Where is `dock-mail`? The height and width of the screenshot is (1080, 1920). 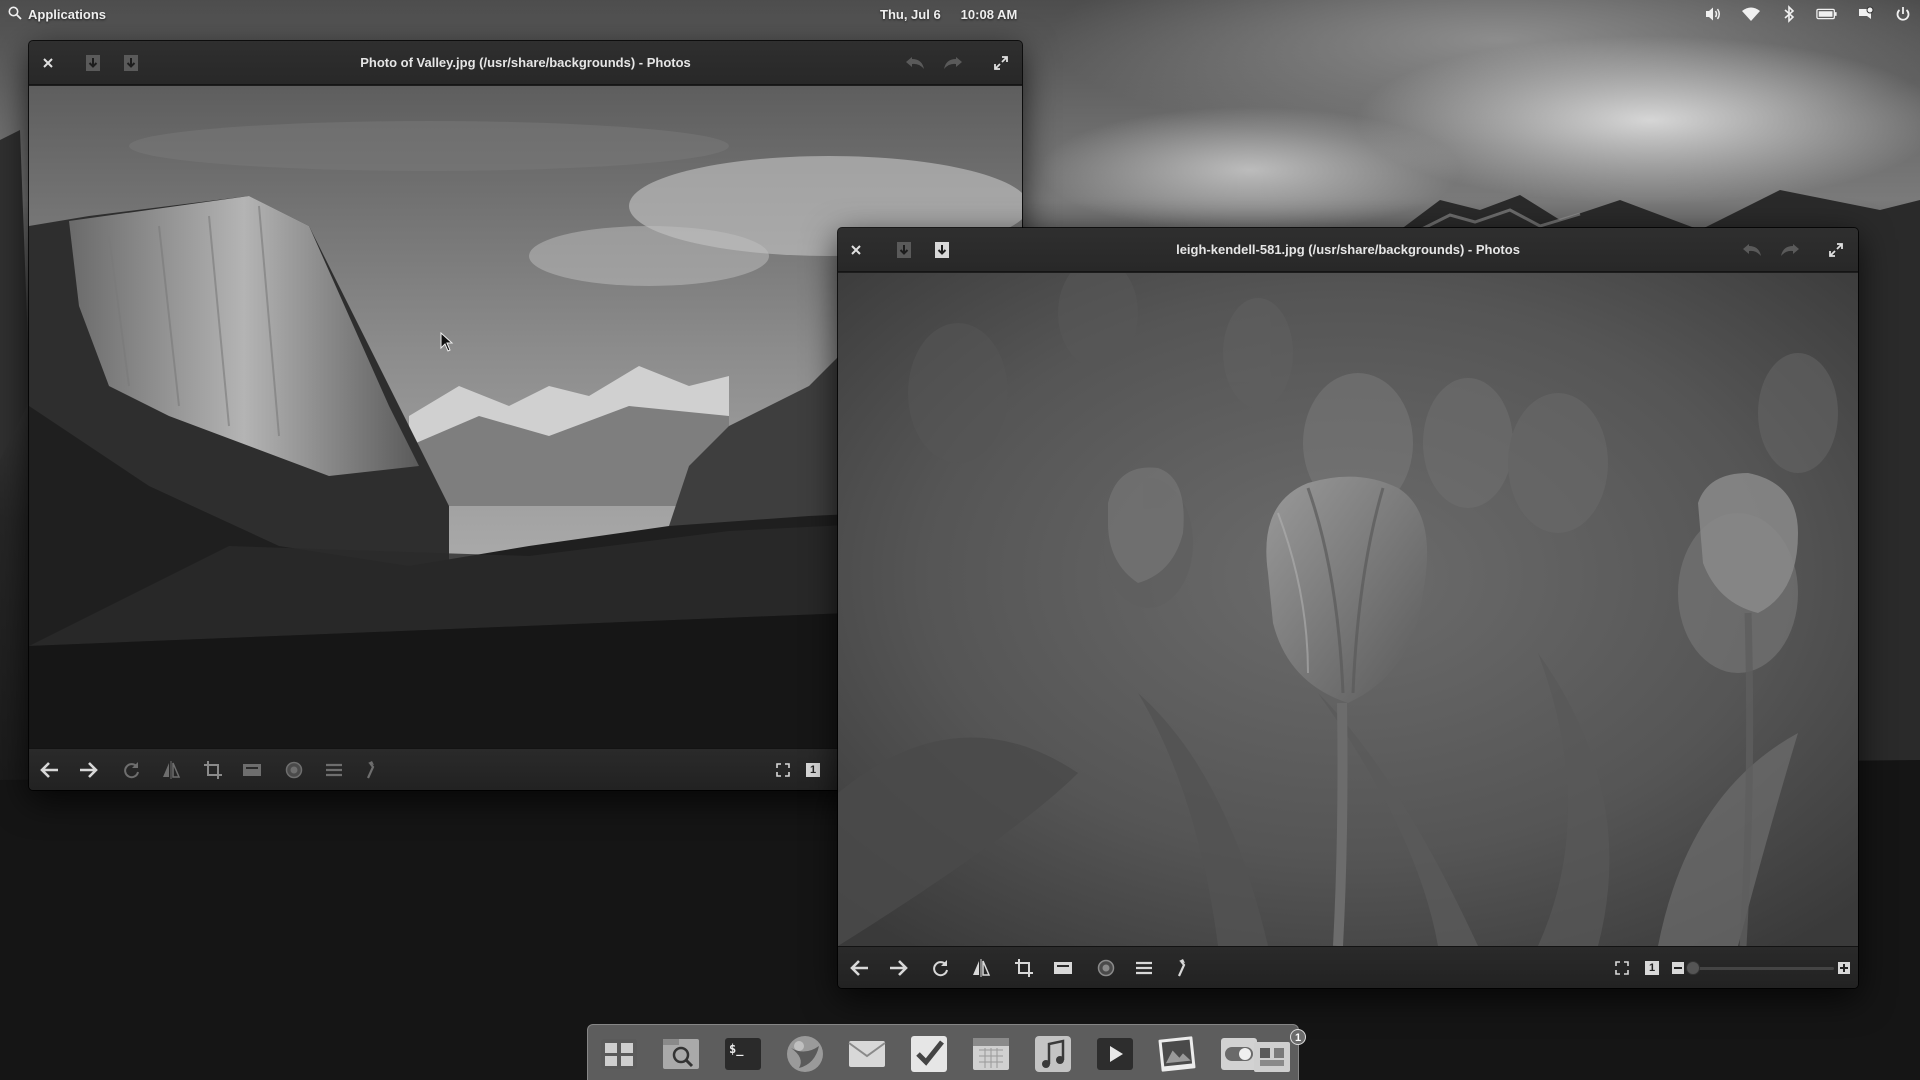
dock-mail is located at coordinates (867, 1054).